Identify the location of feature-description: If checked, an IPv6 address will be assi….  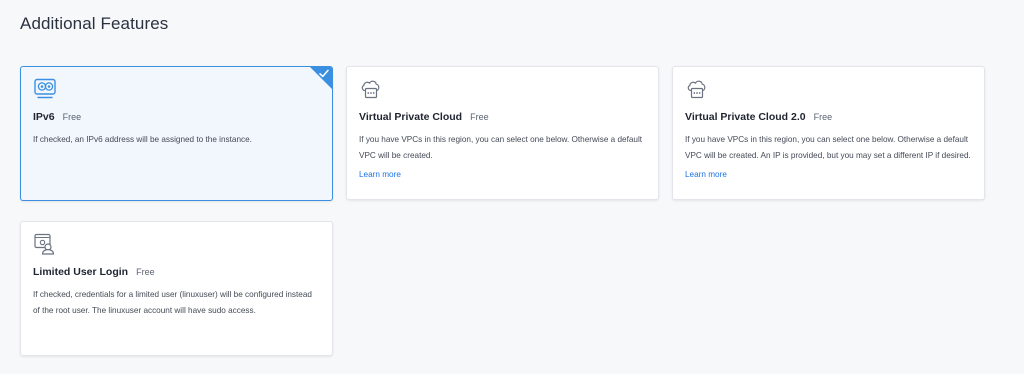
(142, 139).